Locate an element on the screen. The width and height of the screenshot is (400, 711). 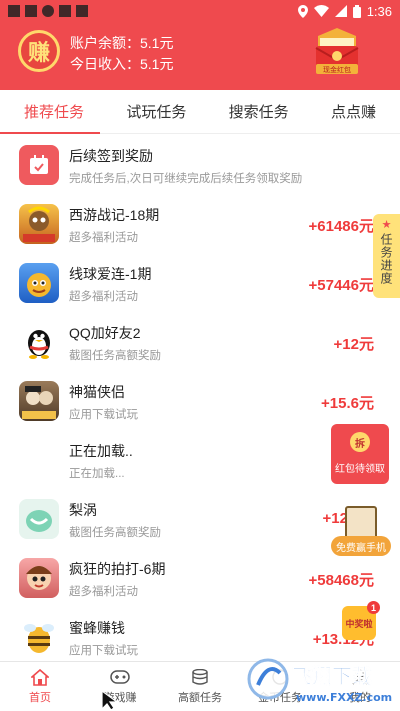
task-title: 线球爱连-1期 is located at coordinates (110, 274).